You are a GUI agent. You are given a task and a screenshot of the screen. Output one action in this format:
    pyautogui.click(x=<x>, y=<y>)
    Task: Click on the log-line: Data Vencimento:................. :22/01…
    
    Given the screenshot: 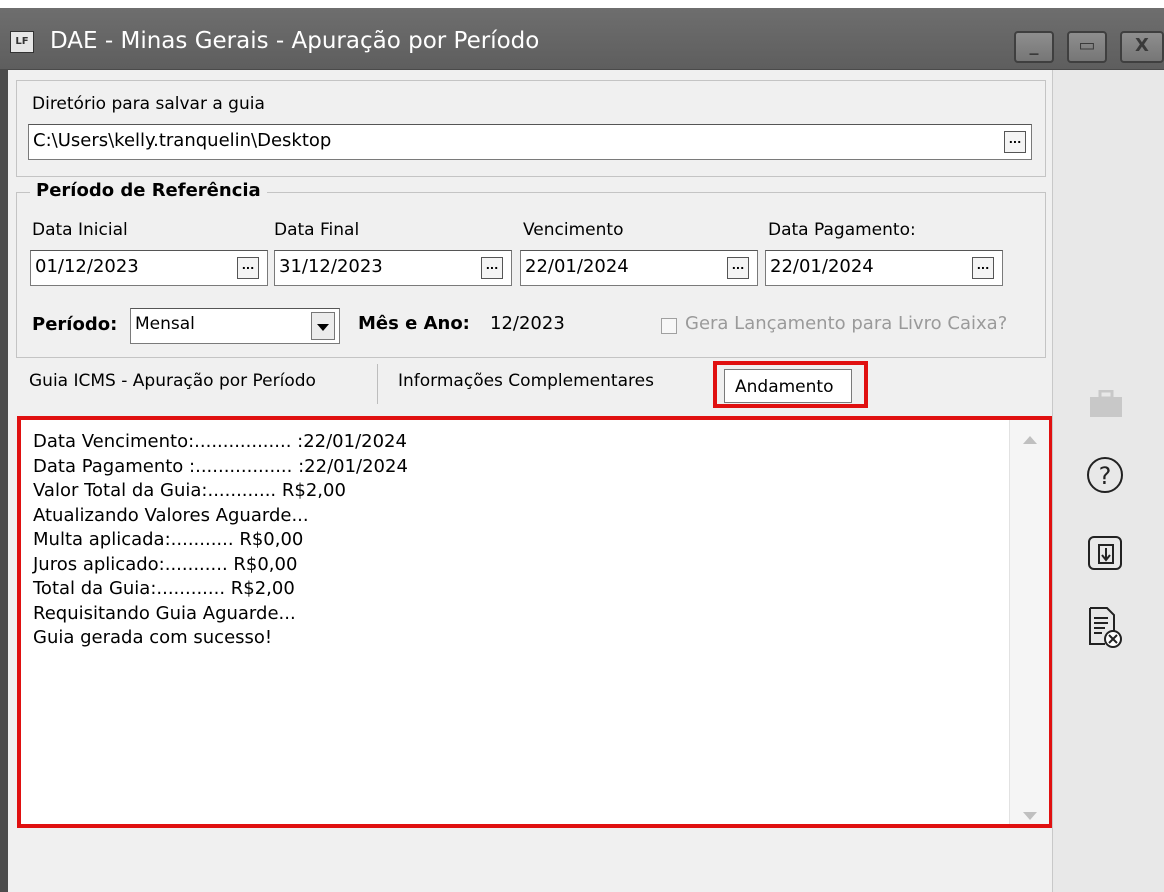 What is the action you would take?
    pyautogui.click(x=220, y=441)
    